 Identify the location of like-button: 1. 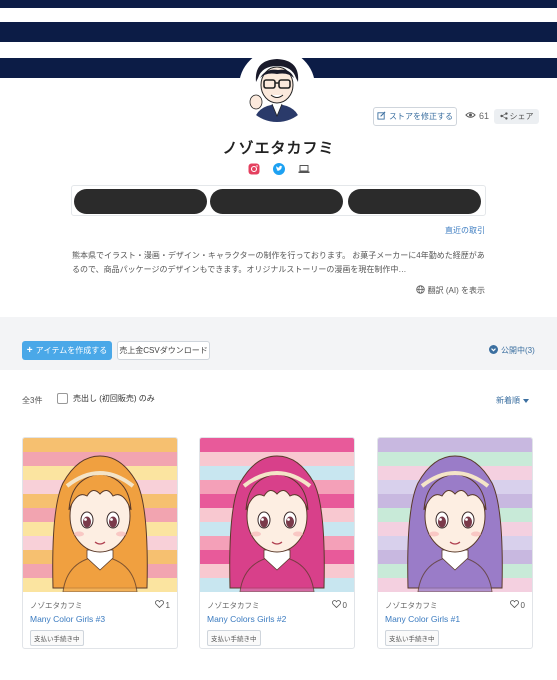
(162, 605).